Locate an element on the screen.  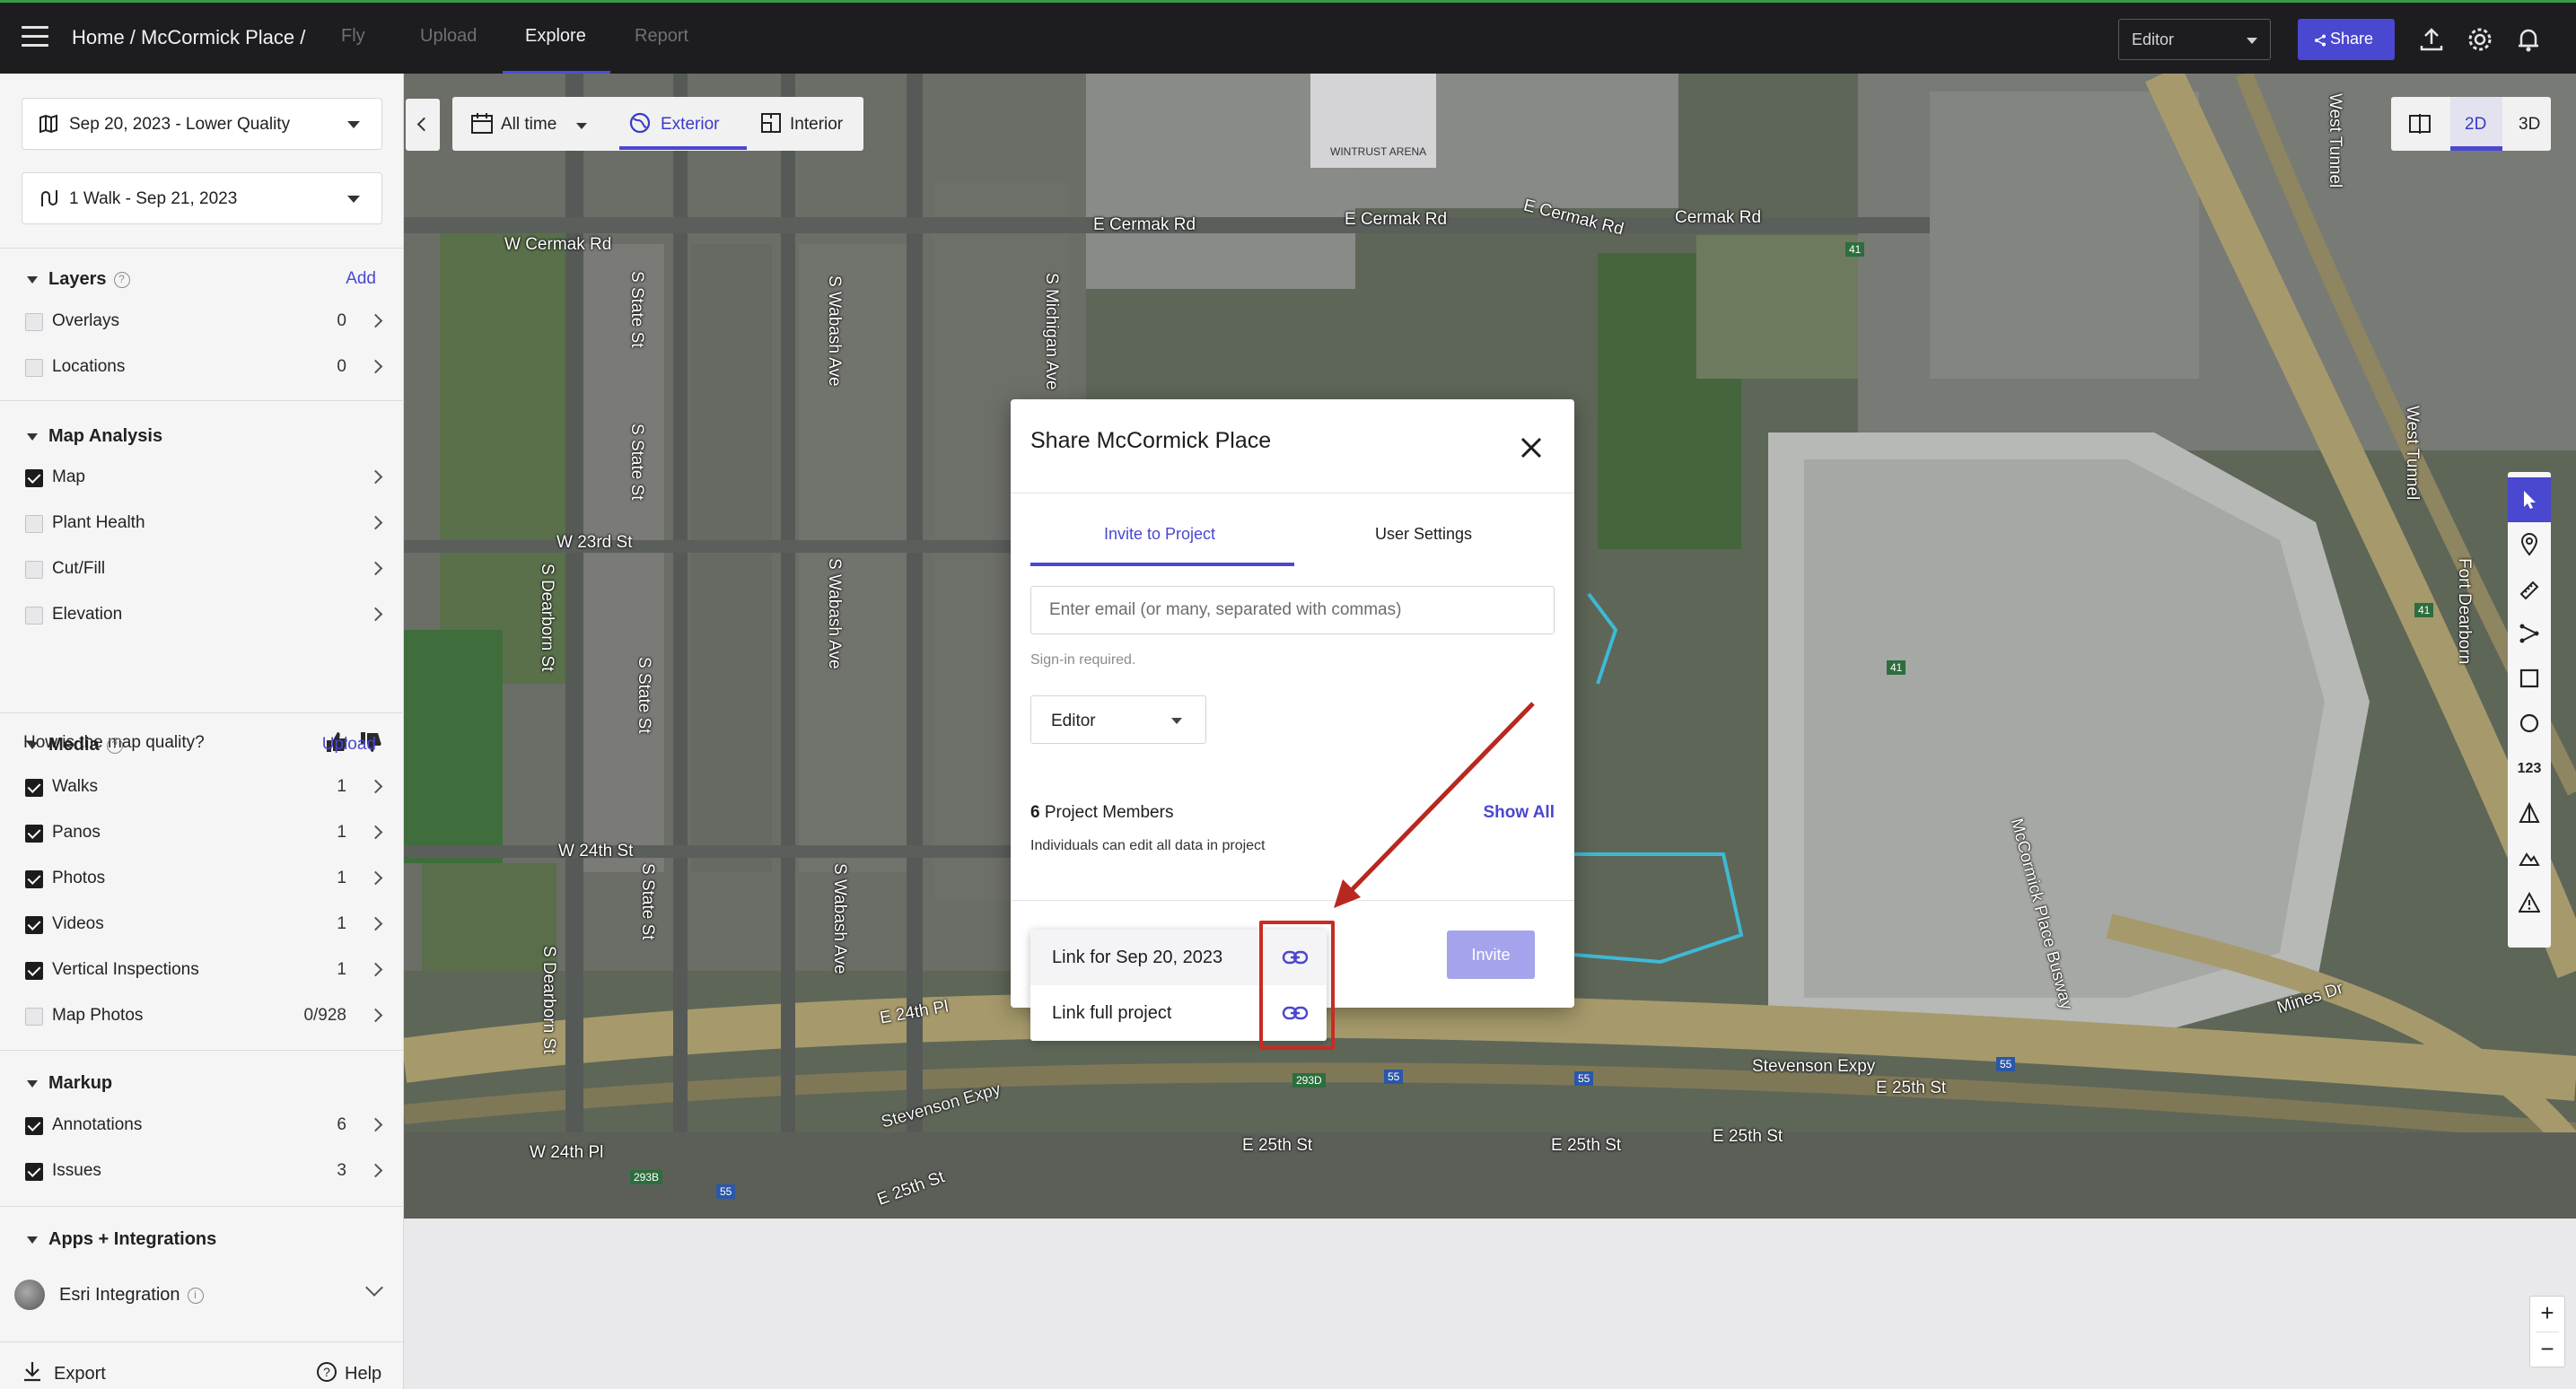
invite-role-select: Editor is located at coordinates (1118, 719).